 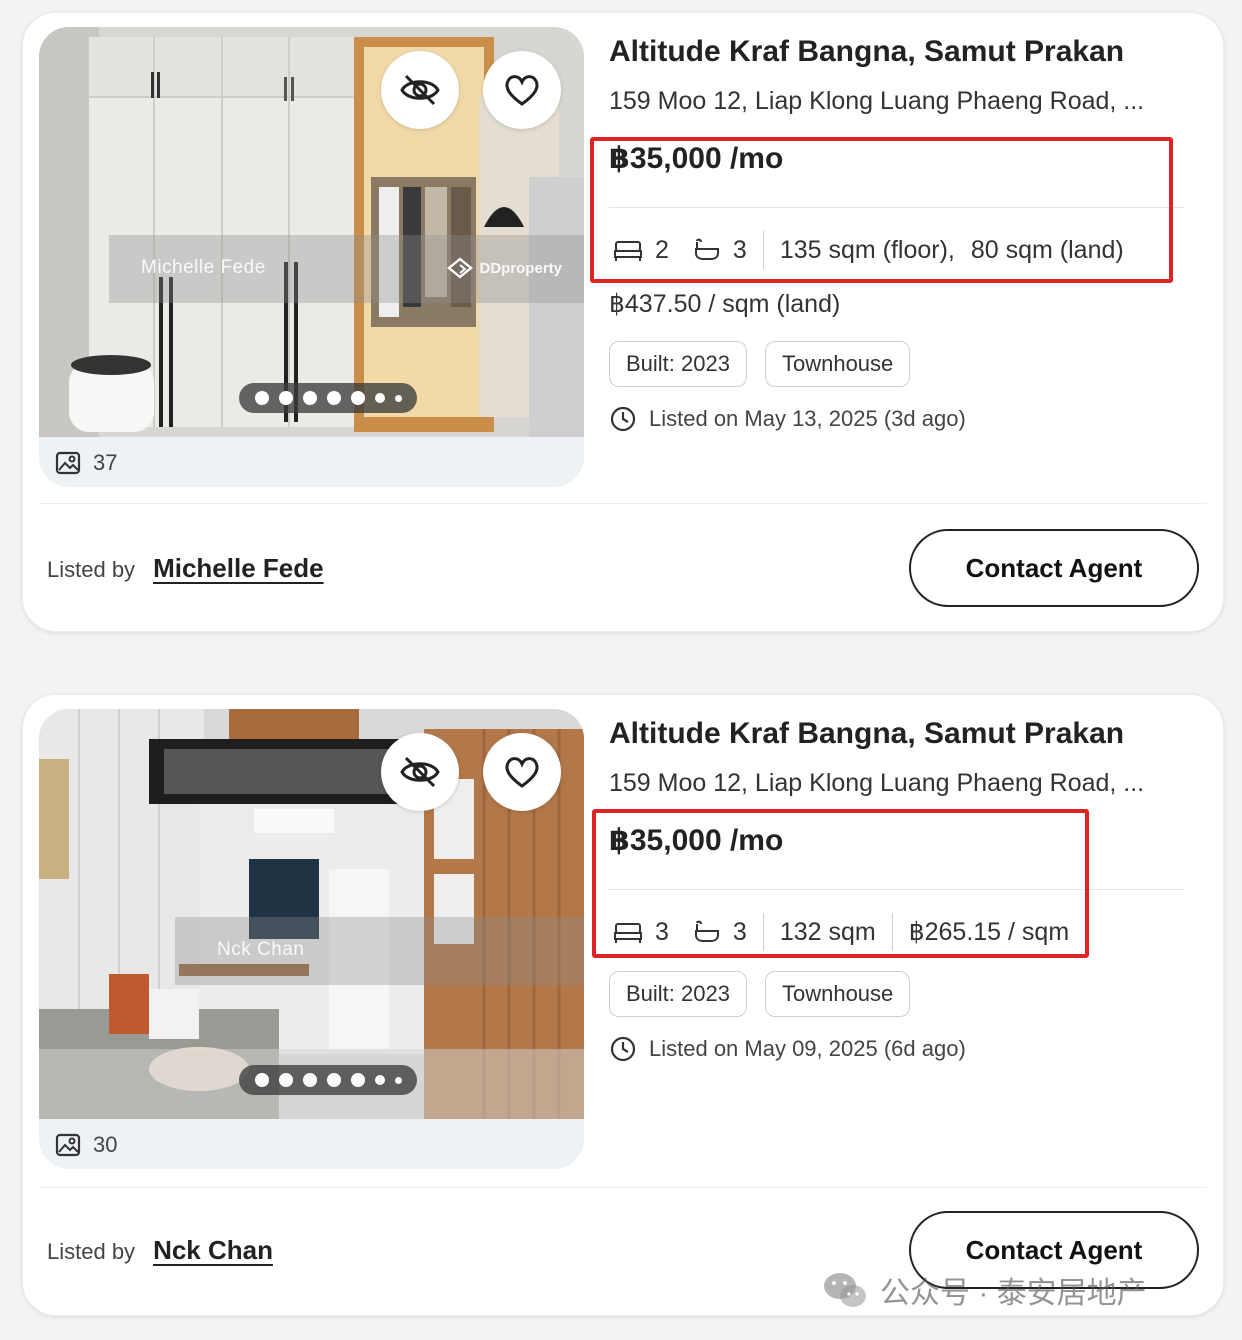 What do you see at coordinates (105, 1144) in the screenshot?
I see `photo-count-value: 30` at bounding box center [105, 1144].